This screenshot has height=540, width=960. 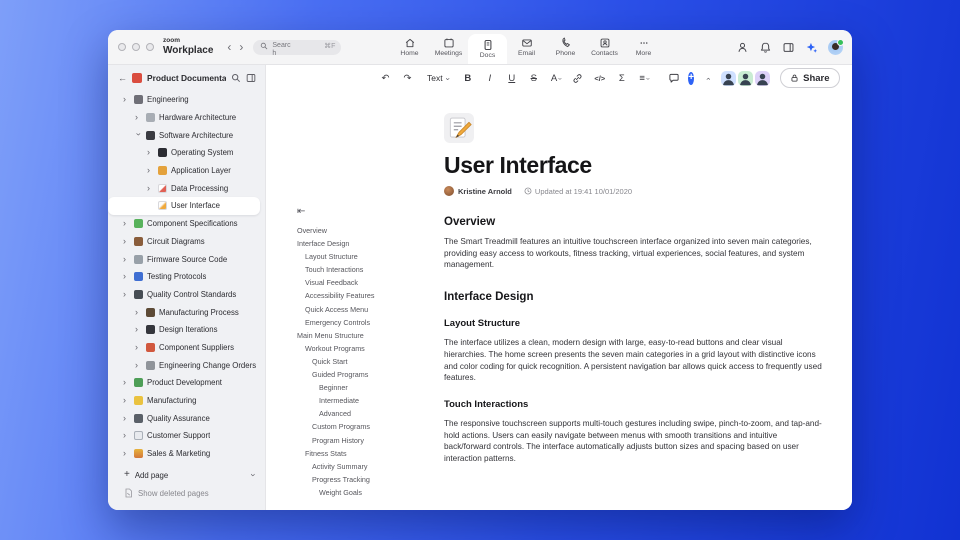 What do you see at coordinates (362, 479) in the screenshot?
I see `toc-item: Progress Tracking` at bounding box center [362, 479].